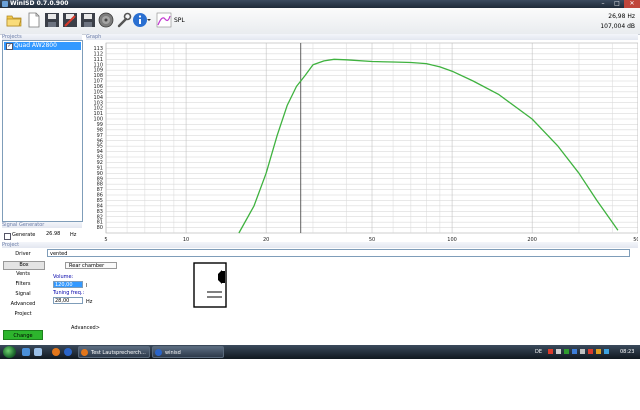 This screenshot has height=410, width=640. What do you see at coordinates (98, 92) in the screenshot?
I see `y-tick-label: 105` at bounding box center [98, 92].